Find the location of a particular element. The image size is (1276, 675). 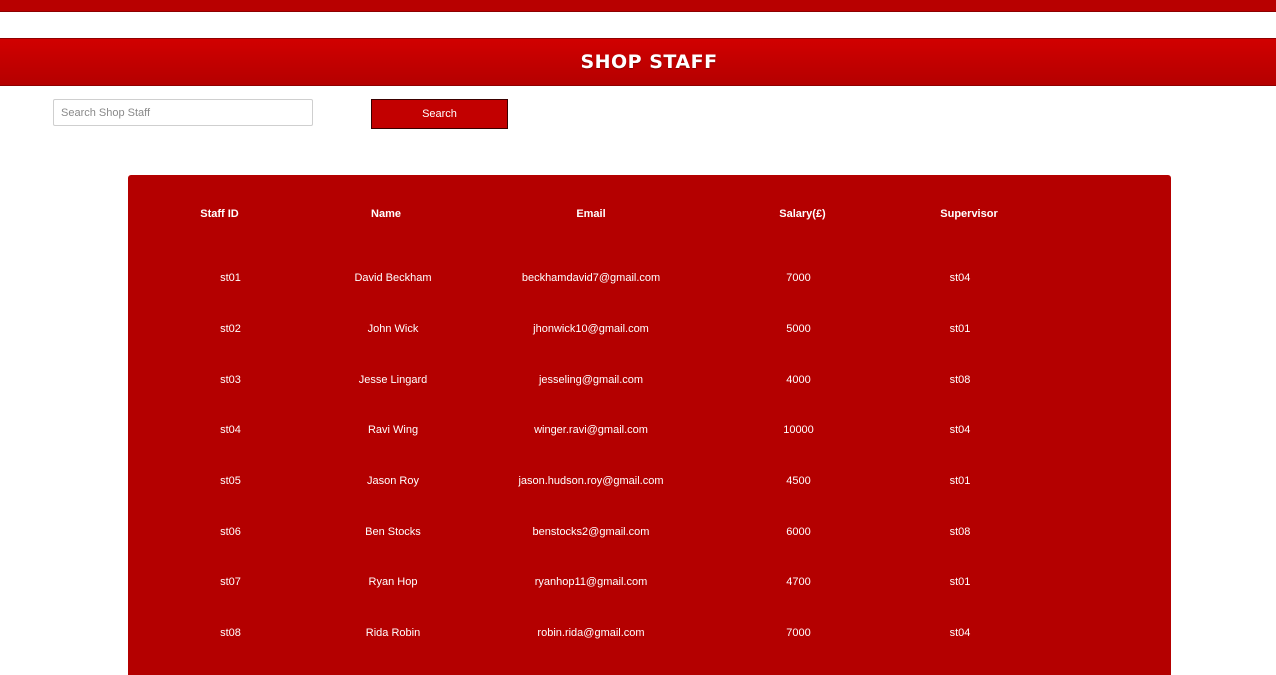

name-cell: Jason Roy is located at coordinates (393, 481).